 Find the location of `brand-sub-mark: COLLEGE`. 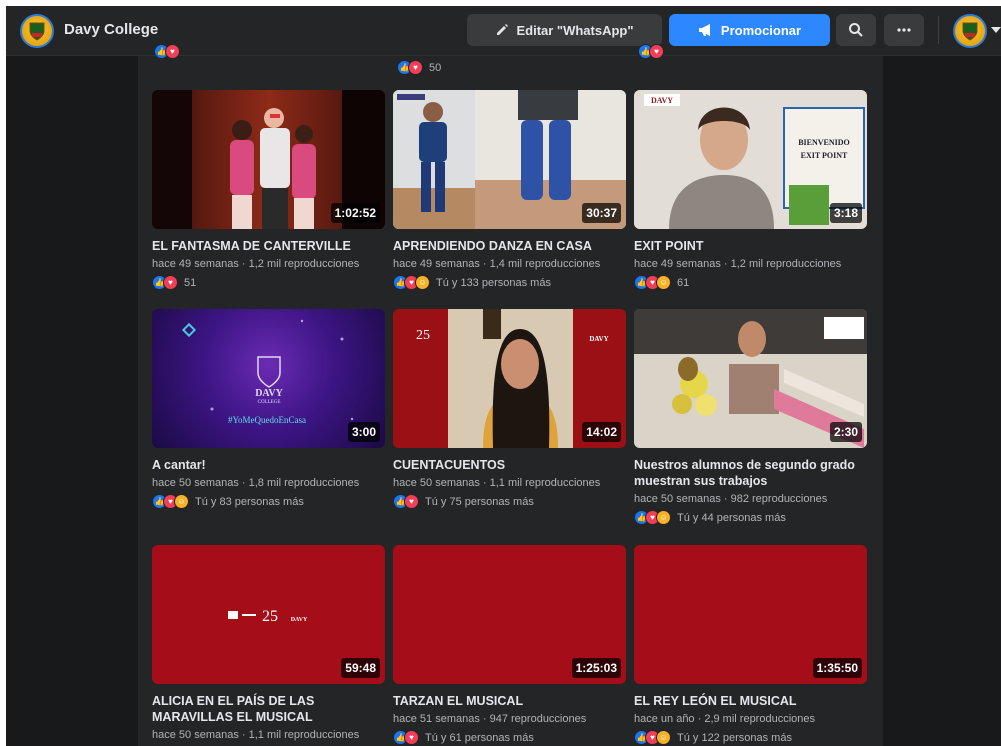

brand-sub-mark: COLLEGE is located at coordinates (269, 402).